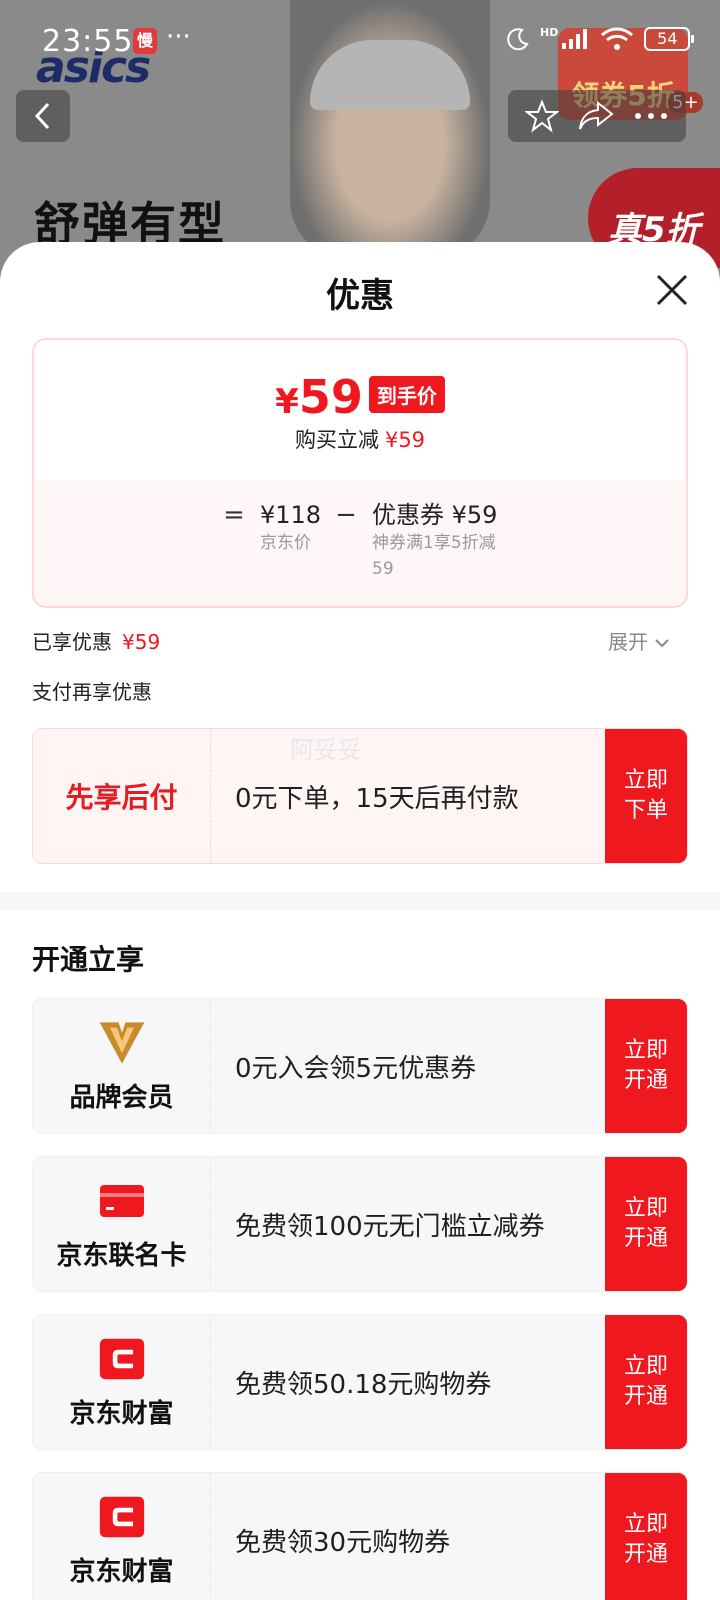 The height and width of the screenshot is (1600, 720). I want to click on bnpl-title: 先享后付, so click(122, 796).